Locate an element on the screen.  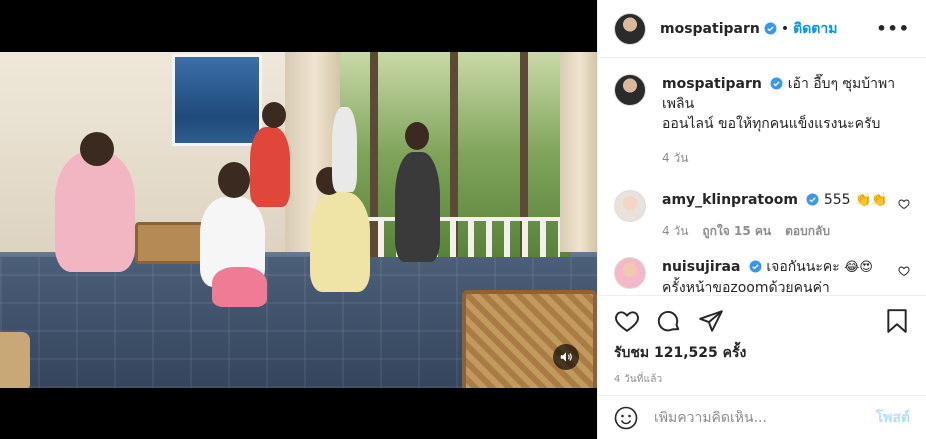
reply-button: ตอบกลับ is located at coordinates (807, 231).